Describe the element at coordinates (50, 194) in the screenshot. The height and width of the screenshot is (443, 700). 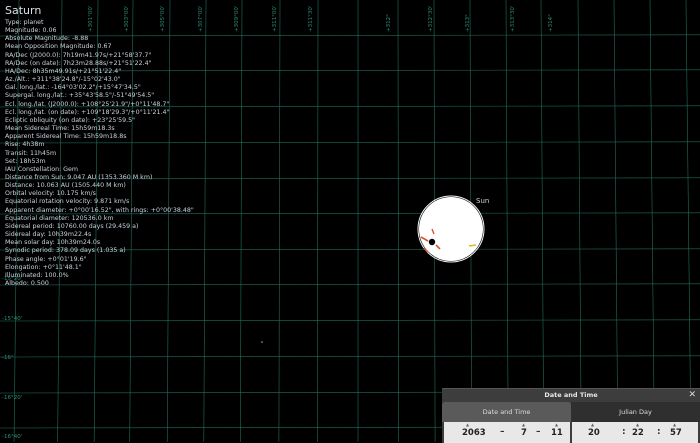
I see `info-line: Orbital velocity: 10.175 km/s` at that location.